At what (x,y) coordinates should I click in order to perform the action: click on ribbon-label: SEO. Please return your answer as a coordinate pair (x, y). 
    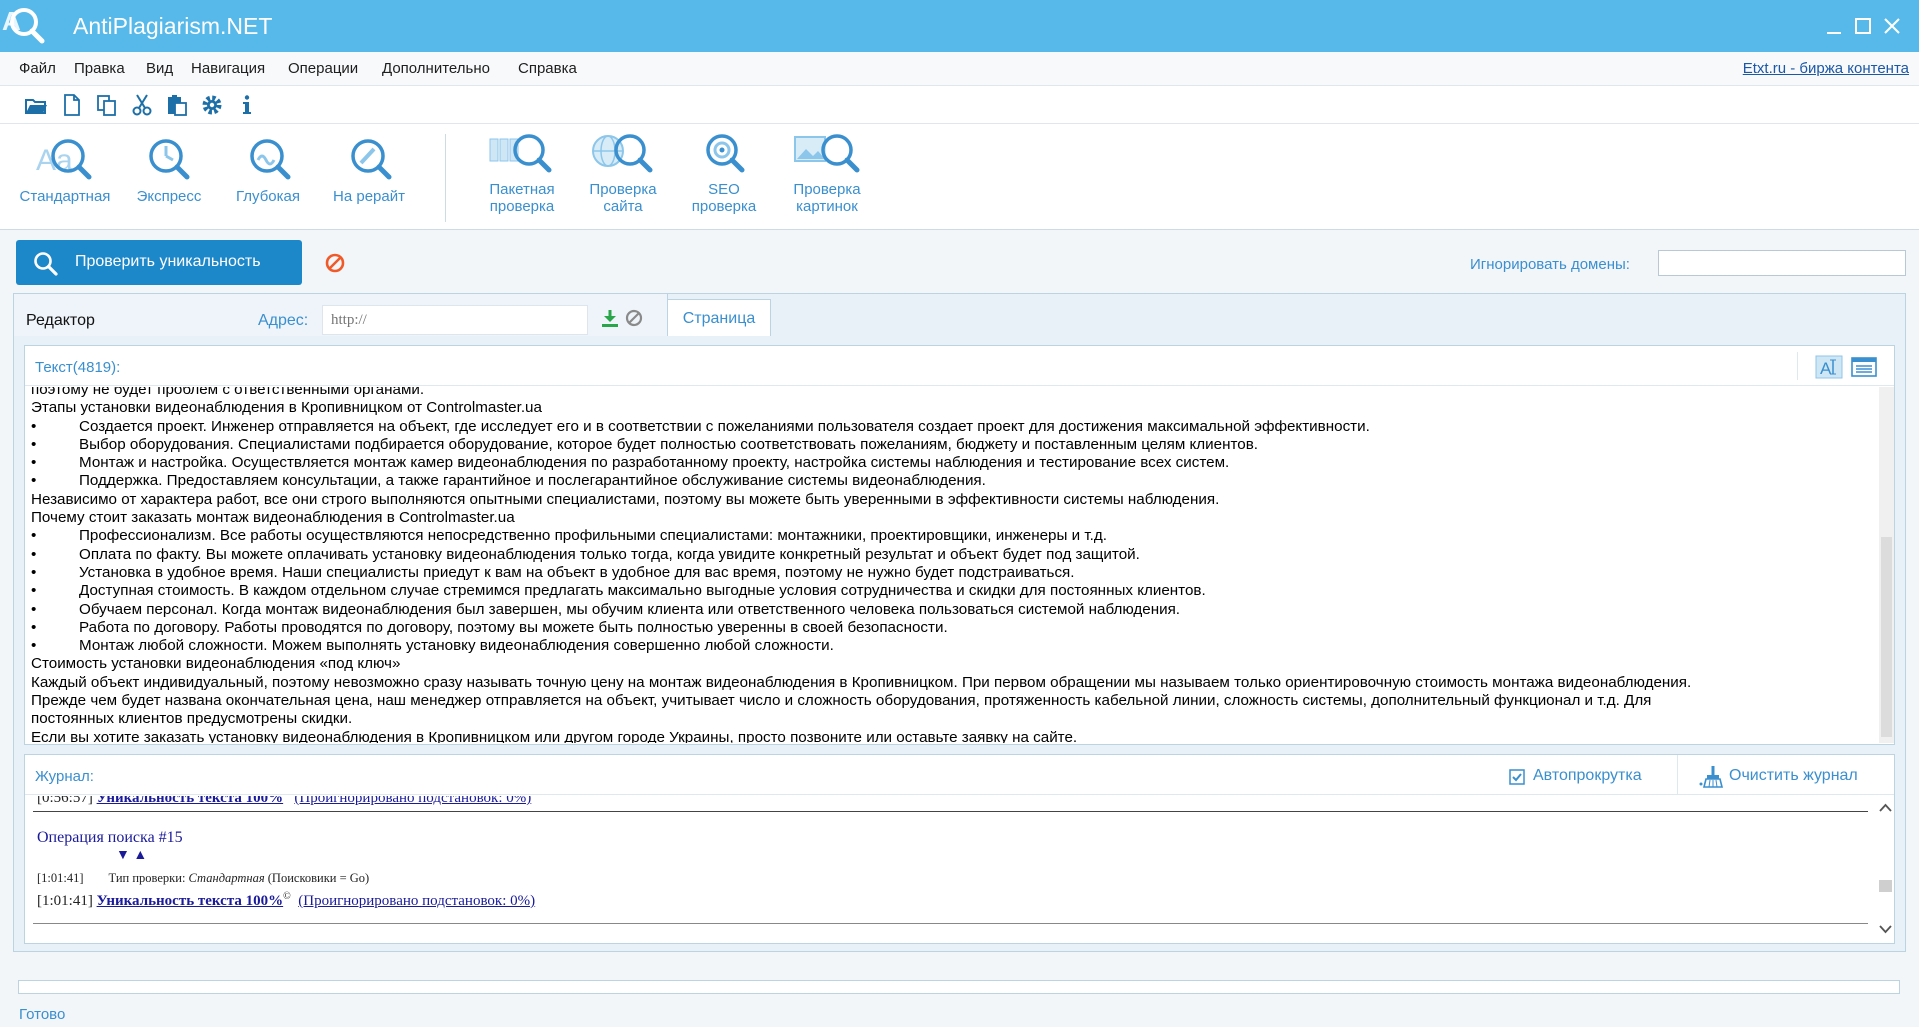
    Looking at the image, I should click on (724, 189).